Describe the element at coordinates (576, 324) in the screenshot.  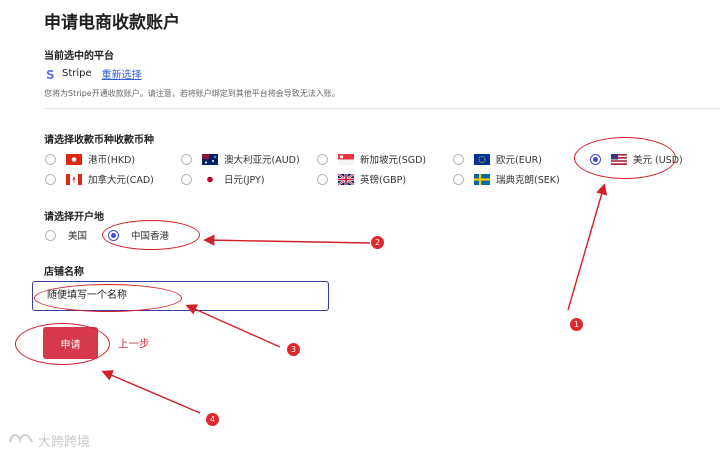
I see `annotation-badge-1: 1` at that location.